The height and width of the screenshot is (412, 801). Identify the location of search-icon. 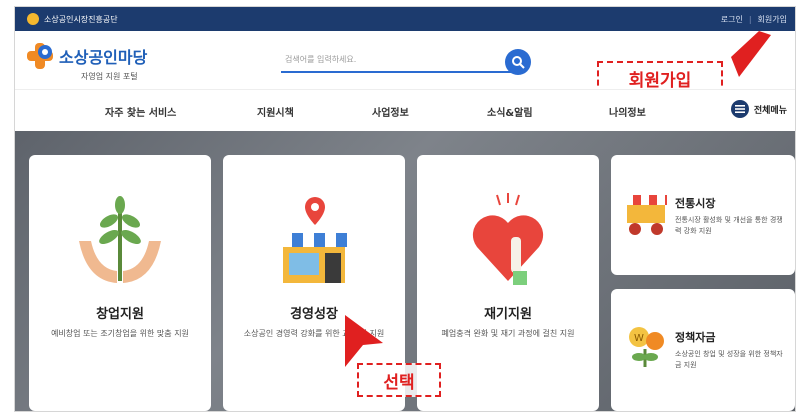
(518, 62).